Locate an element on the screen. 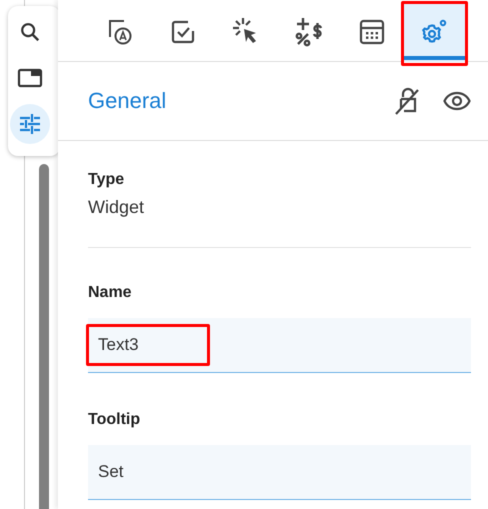 The height and width of the screenshot is (509, 488). type-label: Type is located at coordinates (107, 180).